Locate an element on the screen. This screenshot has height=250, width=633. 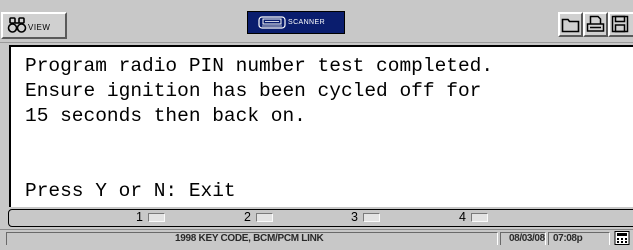
printer-icon is located at coordinates (595, 27).